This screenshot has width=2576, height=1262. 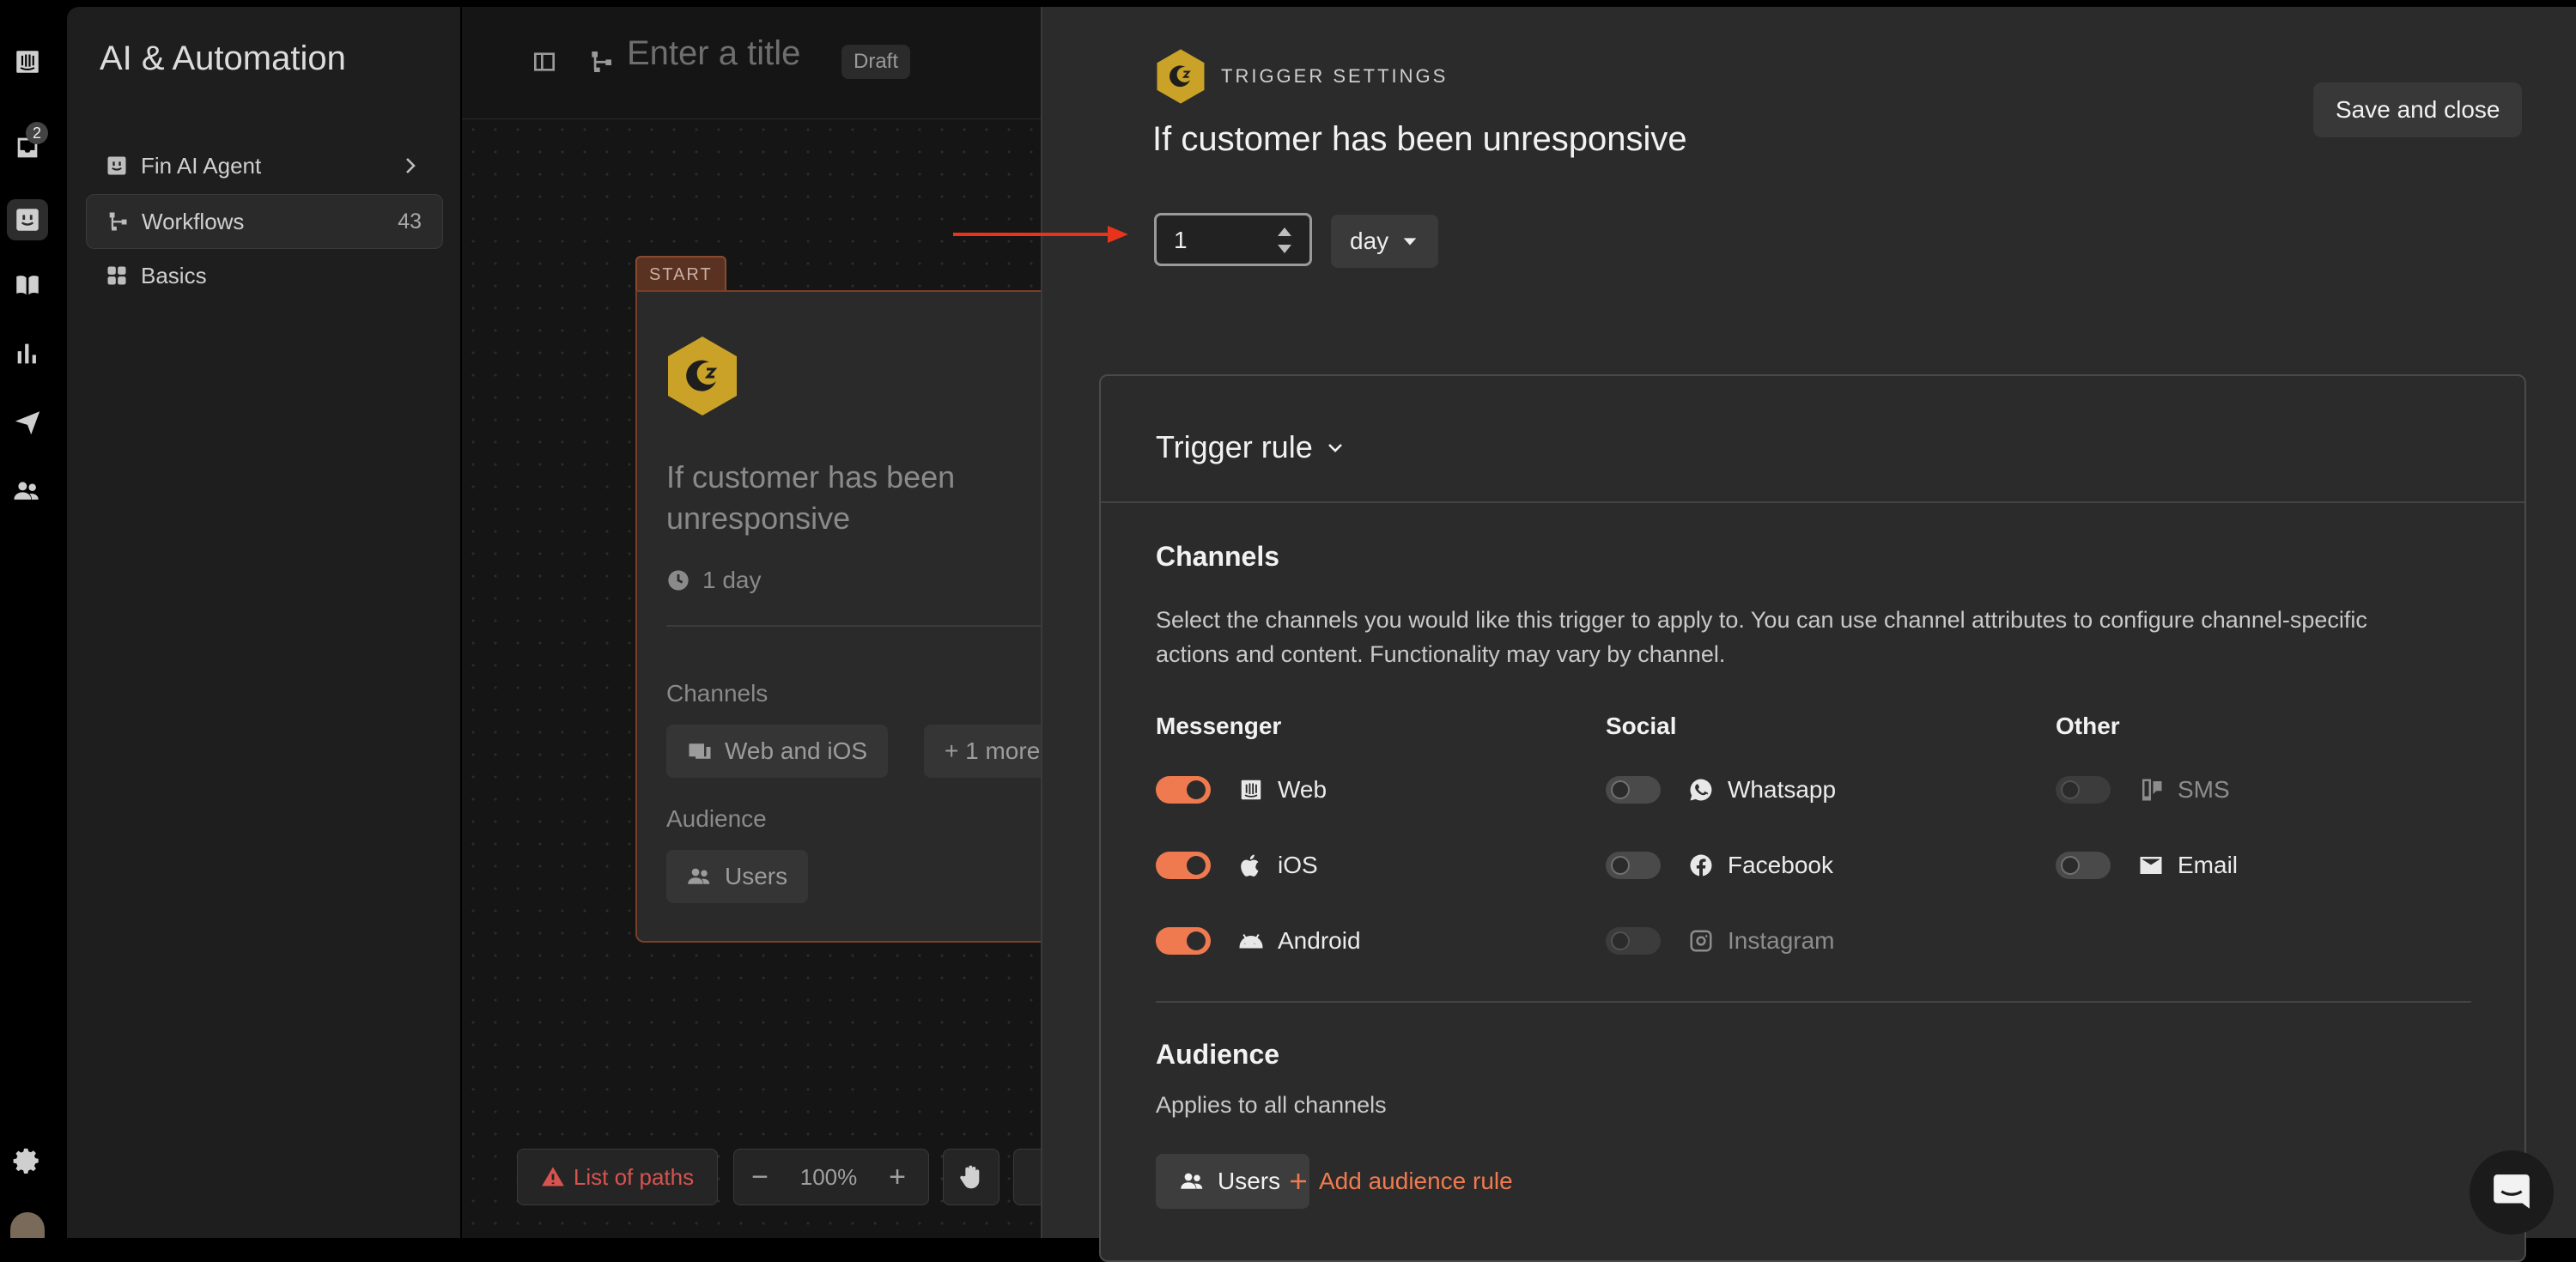 I want to click on ios-toggle, so click(x=1184, y=865).